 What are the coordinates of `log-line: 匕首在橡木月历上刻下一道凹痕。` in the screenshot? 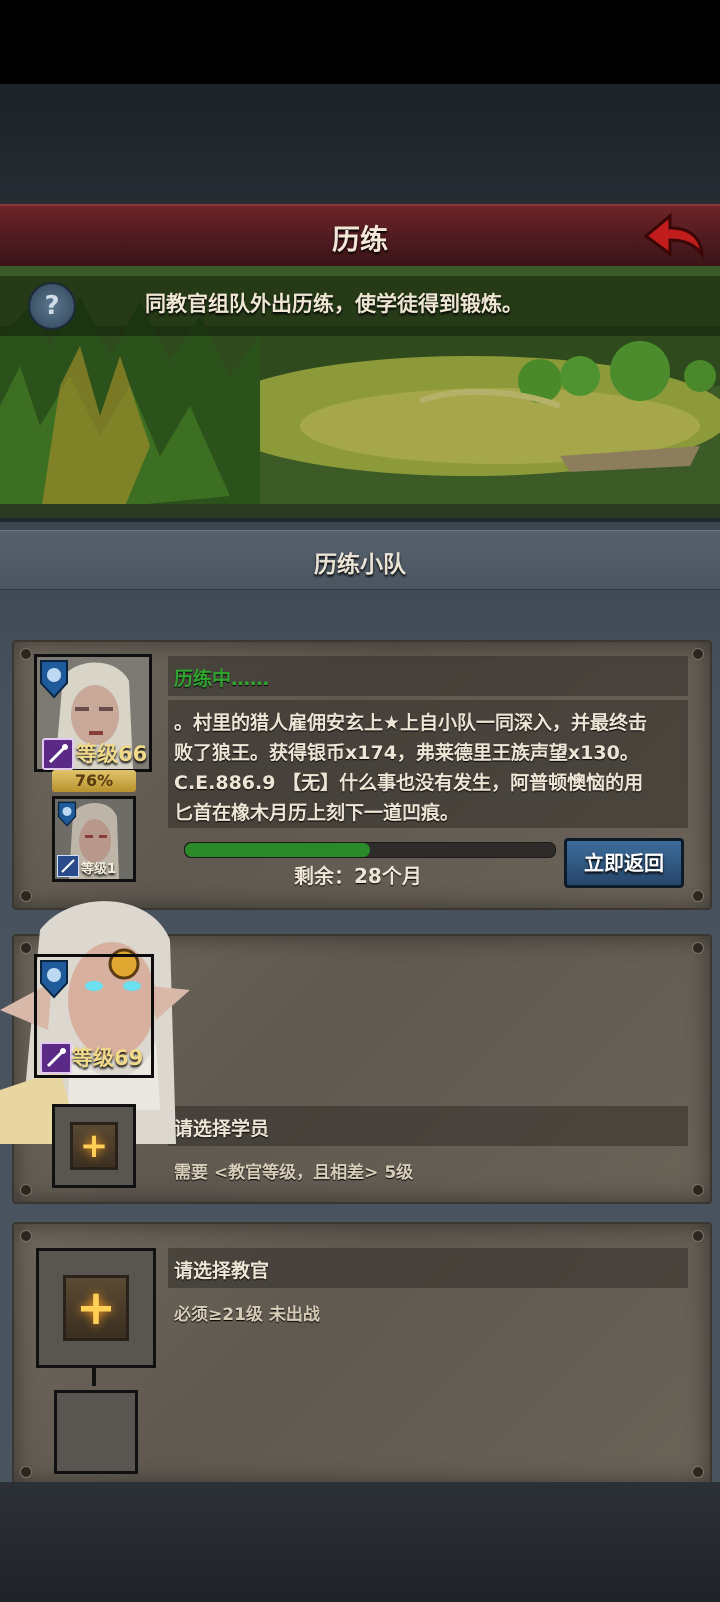 It's located at (317, 813).